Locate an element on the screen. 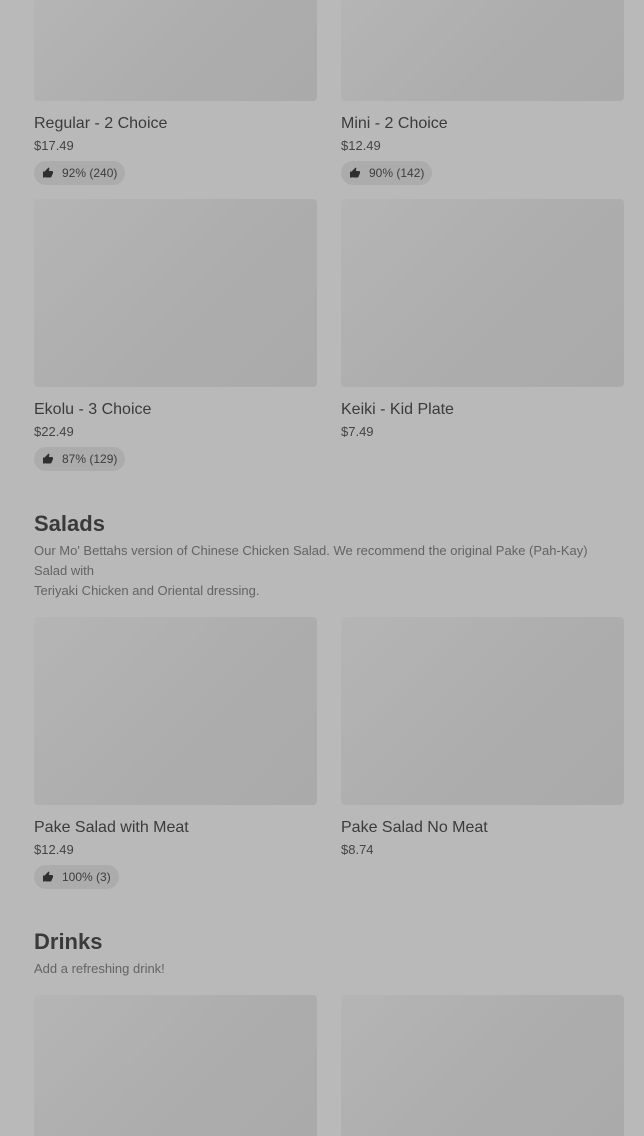 The image size is (644, 1136). section-title-drinks: Drinks is located at coordinates (68, 941).